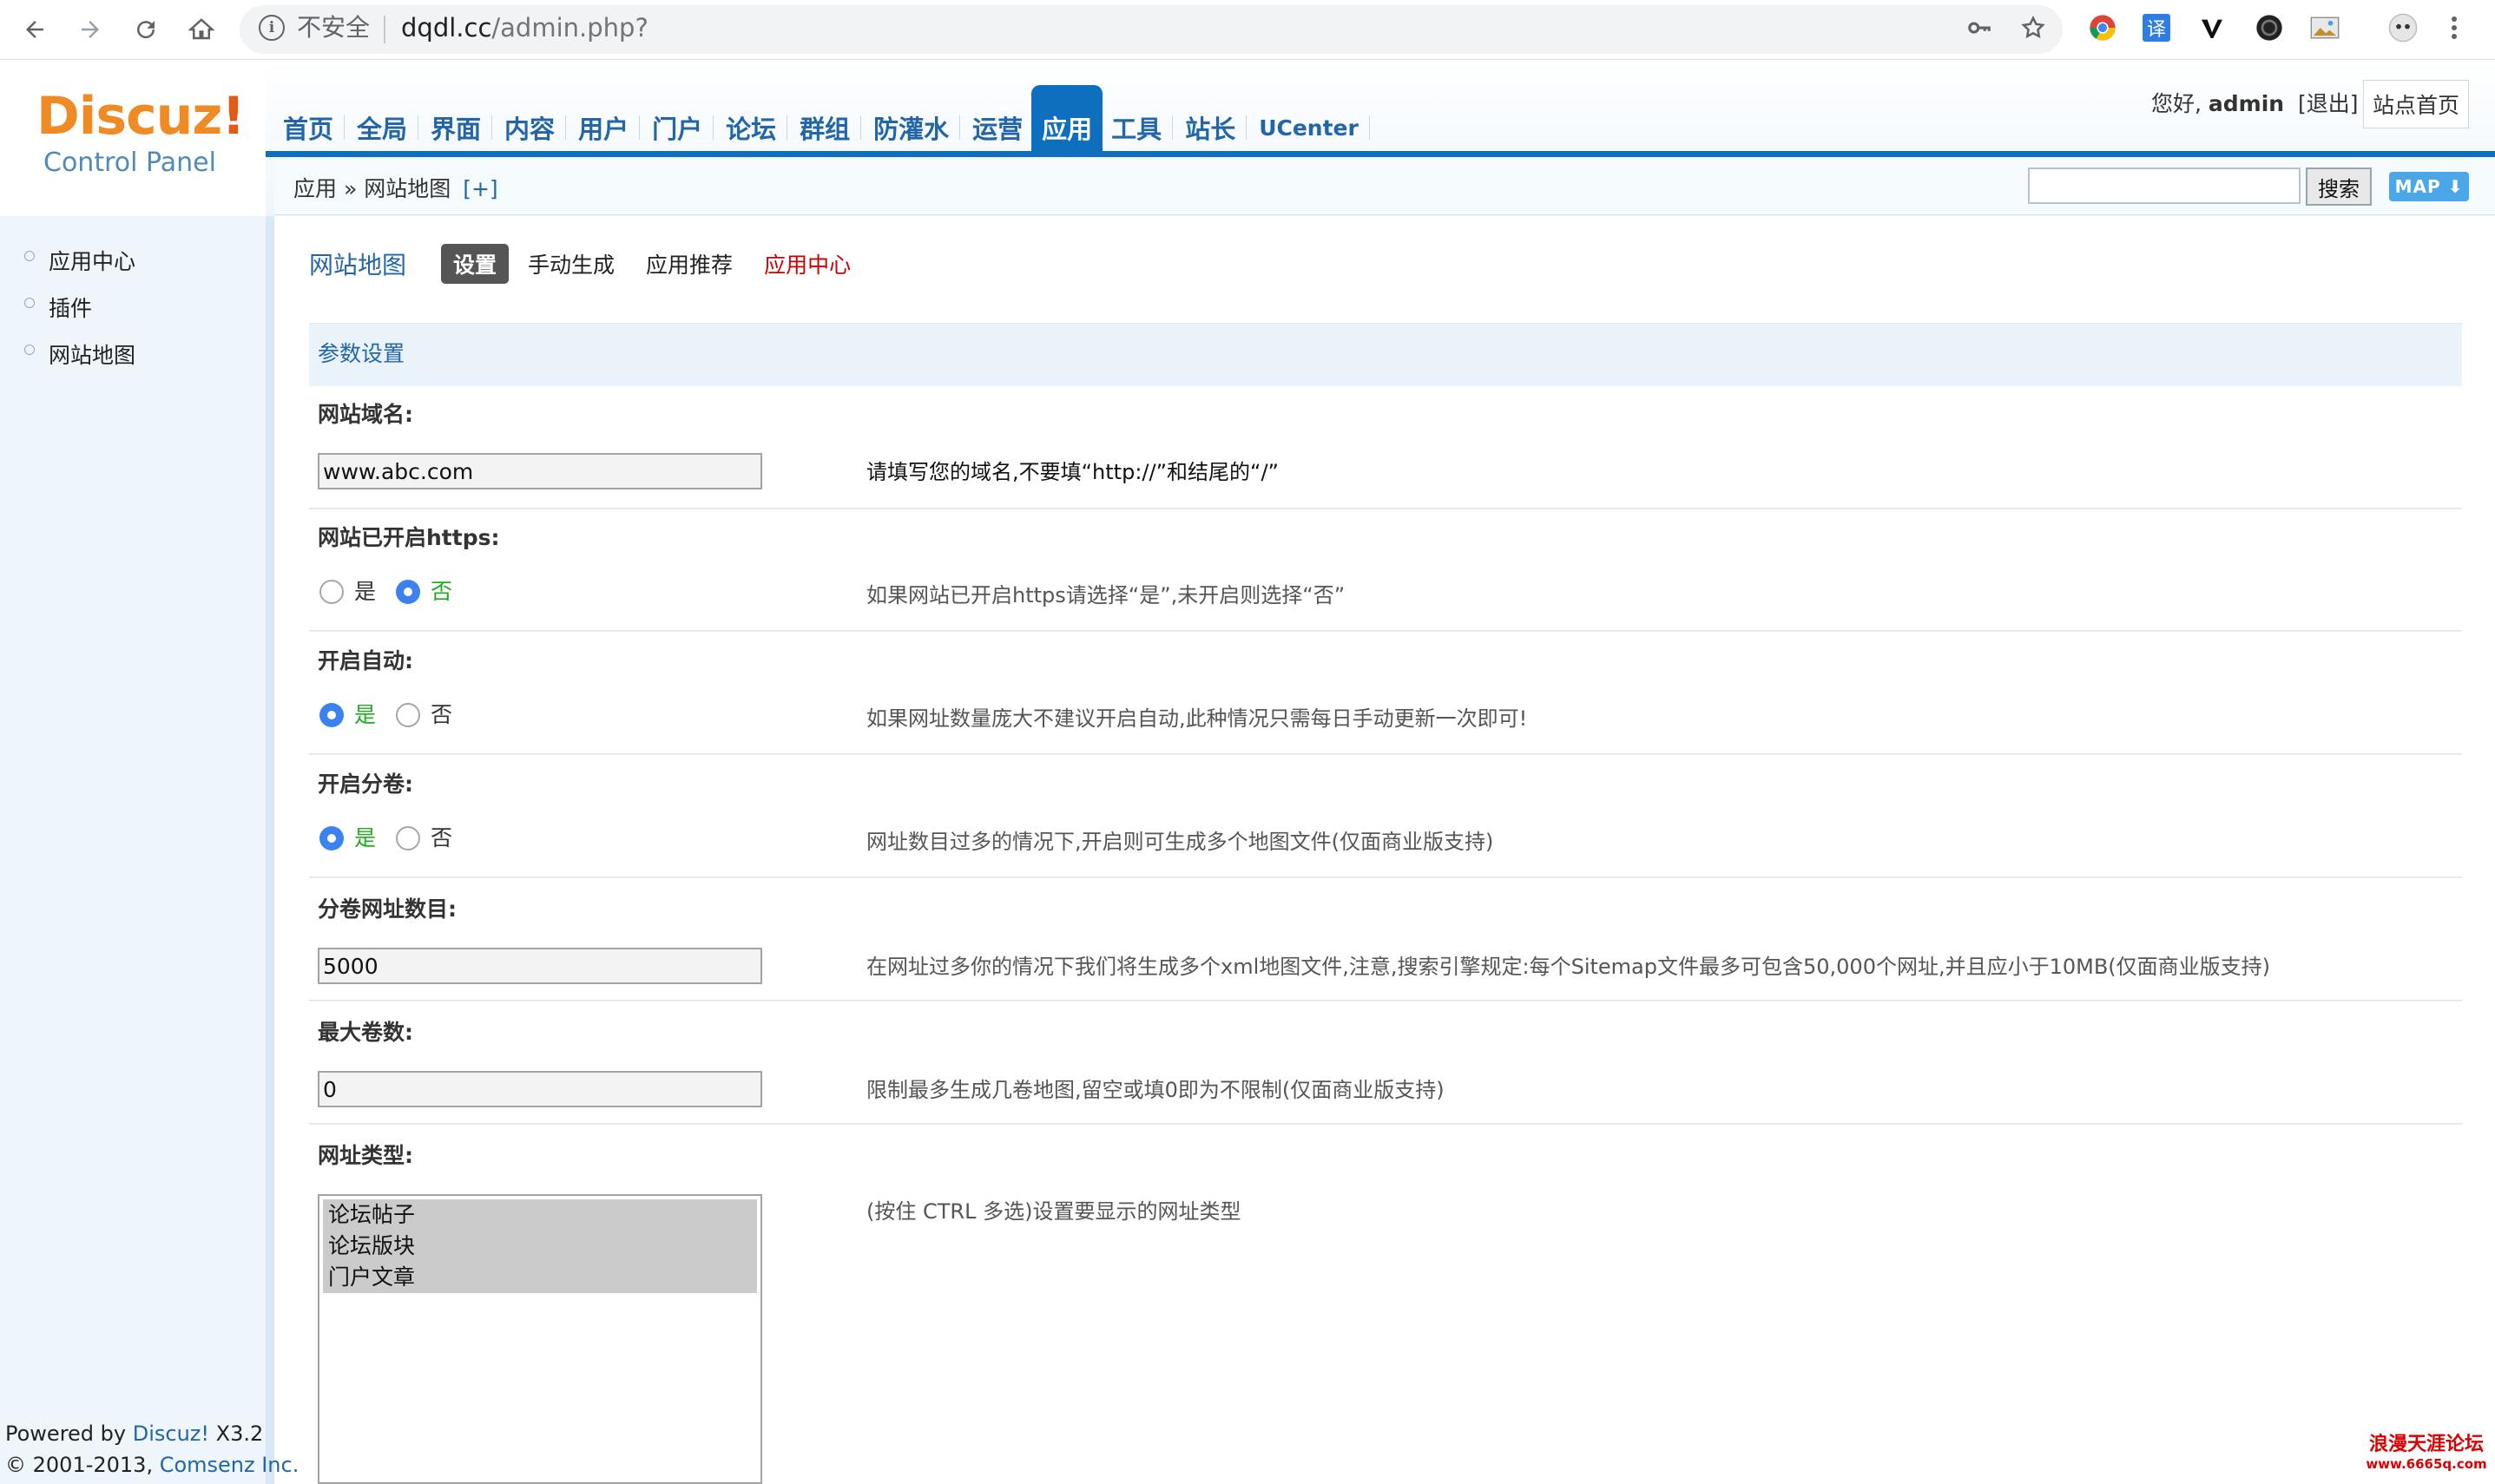 This screenshot has height=1484, width=2495. What do you see at coordinates (480, 188) in the screenshot?
I see `add-shortcut-link: [+]` at bounding box center [480, 188].